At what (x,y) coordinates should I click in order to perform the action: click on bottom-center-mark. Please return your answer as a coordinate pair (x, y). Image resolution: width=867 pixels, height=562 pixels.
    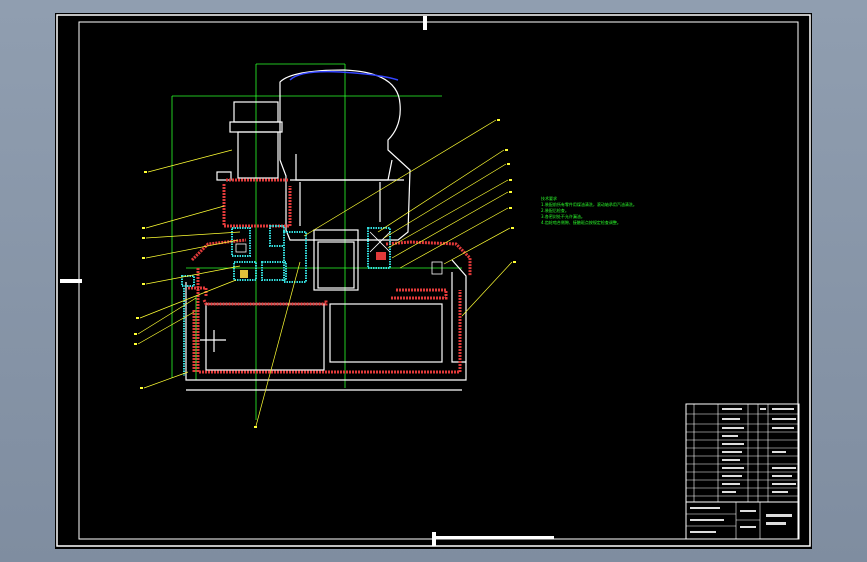
    Looking at the image, I should click on (434, 539).